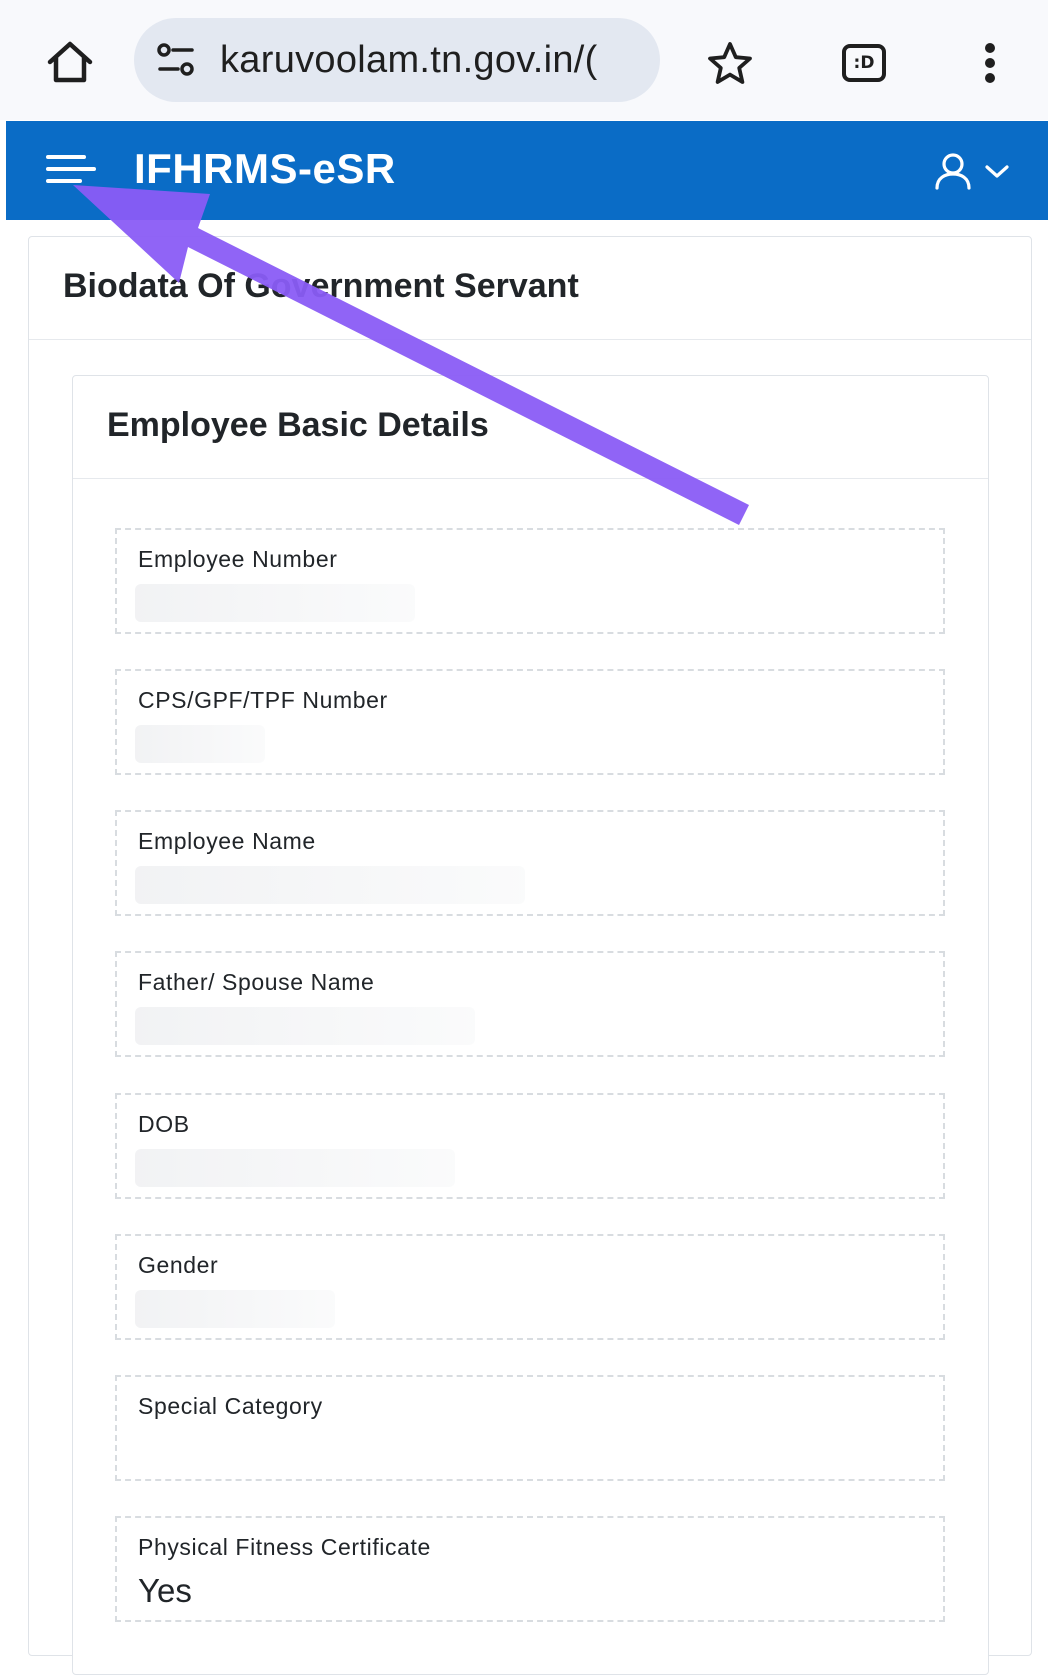 This screenshot has height=1675, width=1048. Describe the element at coordinates (530, 1569) in the screenshot. I see `field-physical-fitness-certificate: Physical Fitness Certificate Yes` at that location.